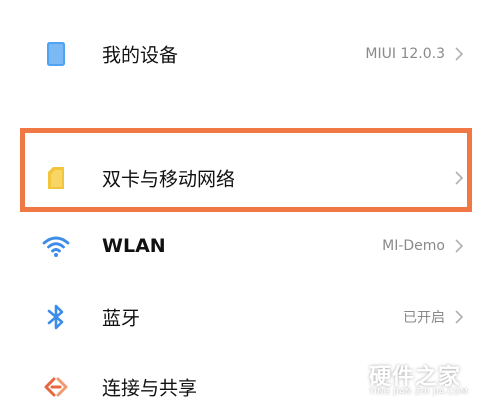 The image size is (495, 419). Describe the element at coordinates (413, 246) in the screenshot. I see `settings-item-value: MI-Demo` at that location.